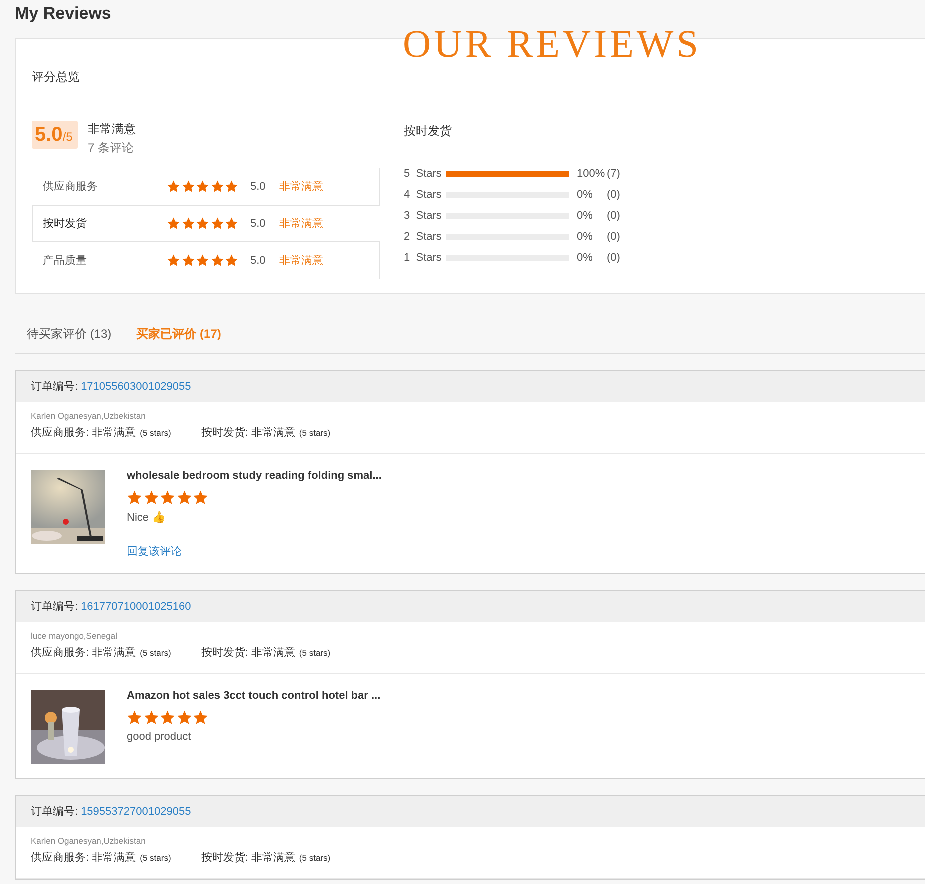 The width and height of the screenshot is (925, 884). Describe the element at coordinates (591, 174) in the screenshot. I see `percent-text: 100%` at that location.